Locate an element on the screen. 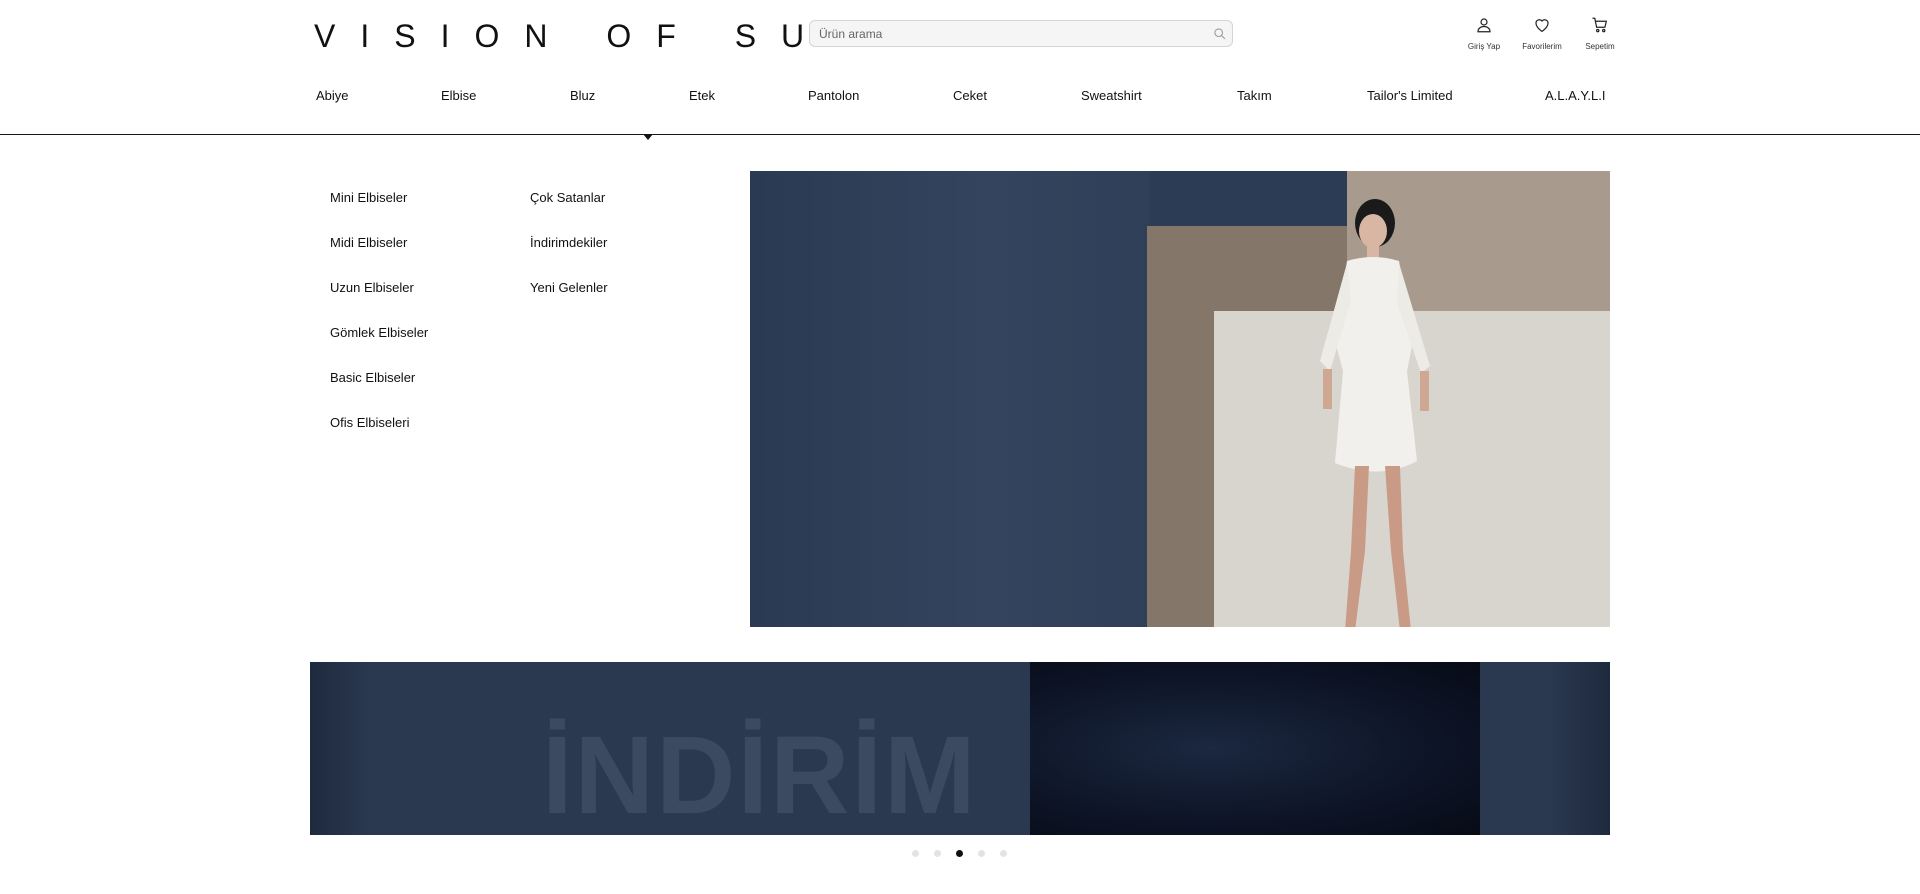 This screenshot has width=1920, height=894. login-button: Giriş Yap is located at coordinates (1484, 33).